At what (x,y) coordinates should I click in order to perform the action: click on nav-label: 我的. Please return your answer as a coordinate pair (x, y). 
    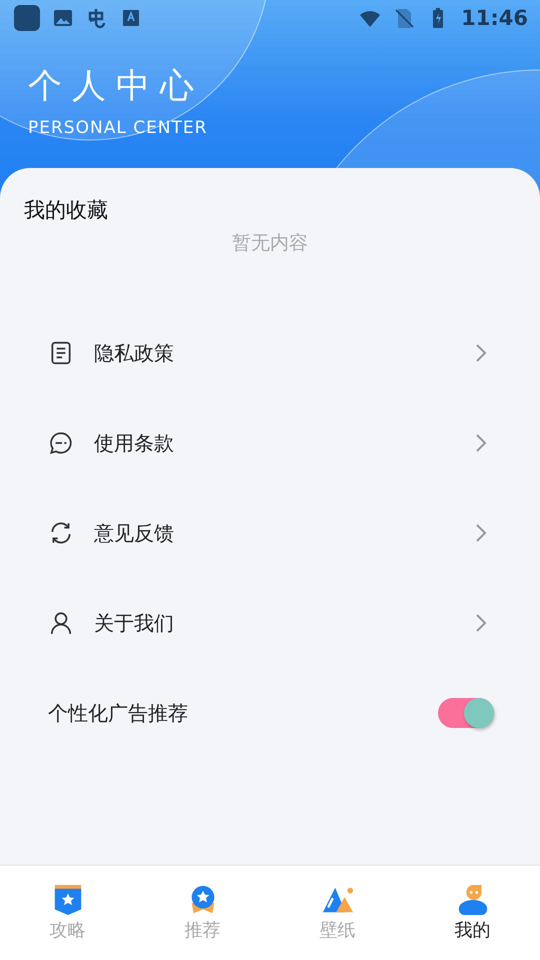
    Looking at the image, I should click on (472, 930).